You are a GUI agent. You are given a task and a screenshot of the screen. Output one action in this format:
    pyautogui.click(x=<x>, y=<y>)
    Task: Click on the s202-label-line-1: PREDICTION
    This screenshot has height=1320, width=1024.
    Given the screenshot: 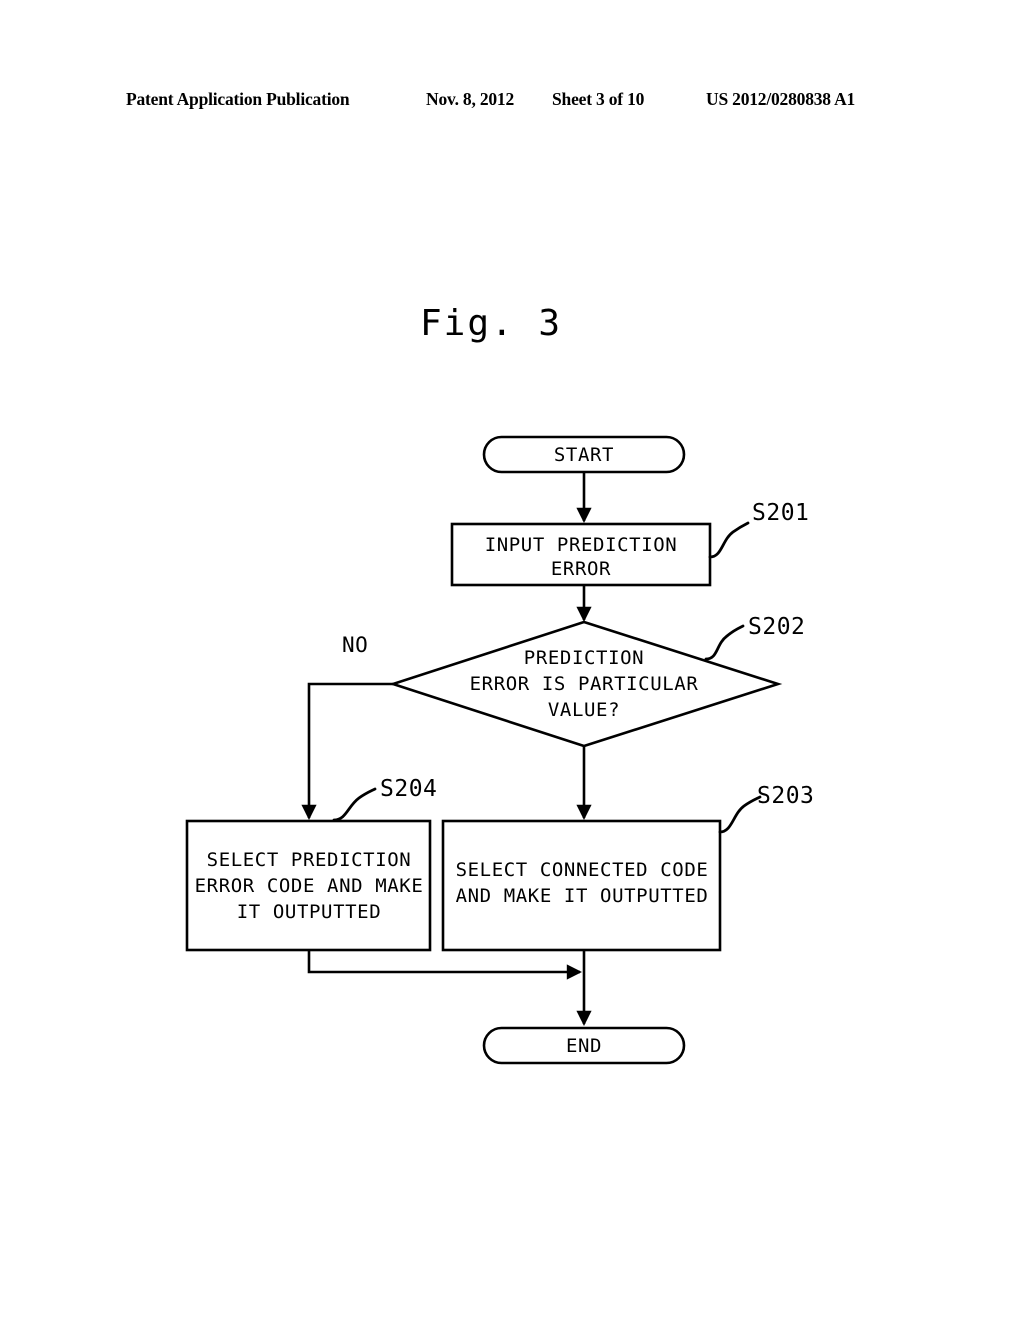 What is the action you would take?
    pyautogui.click(x=584, y=658)
    